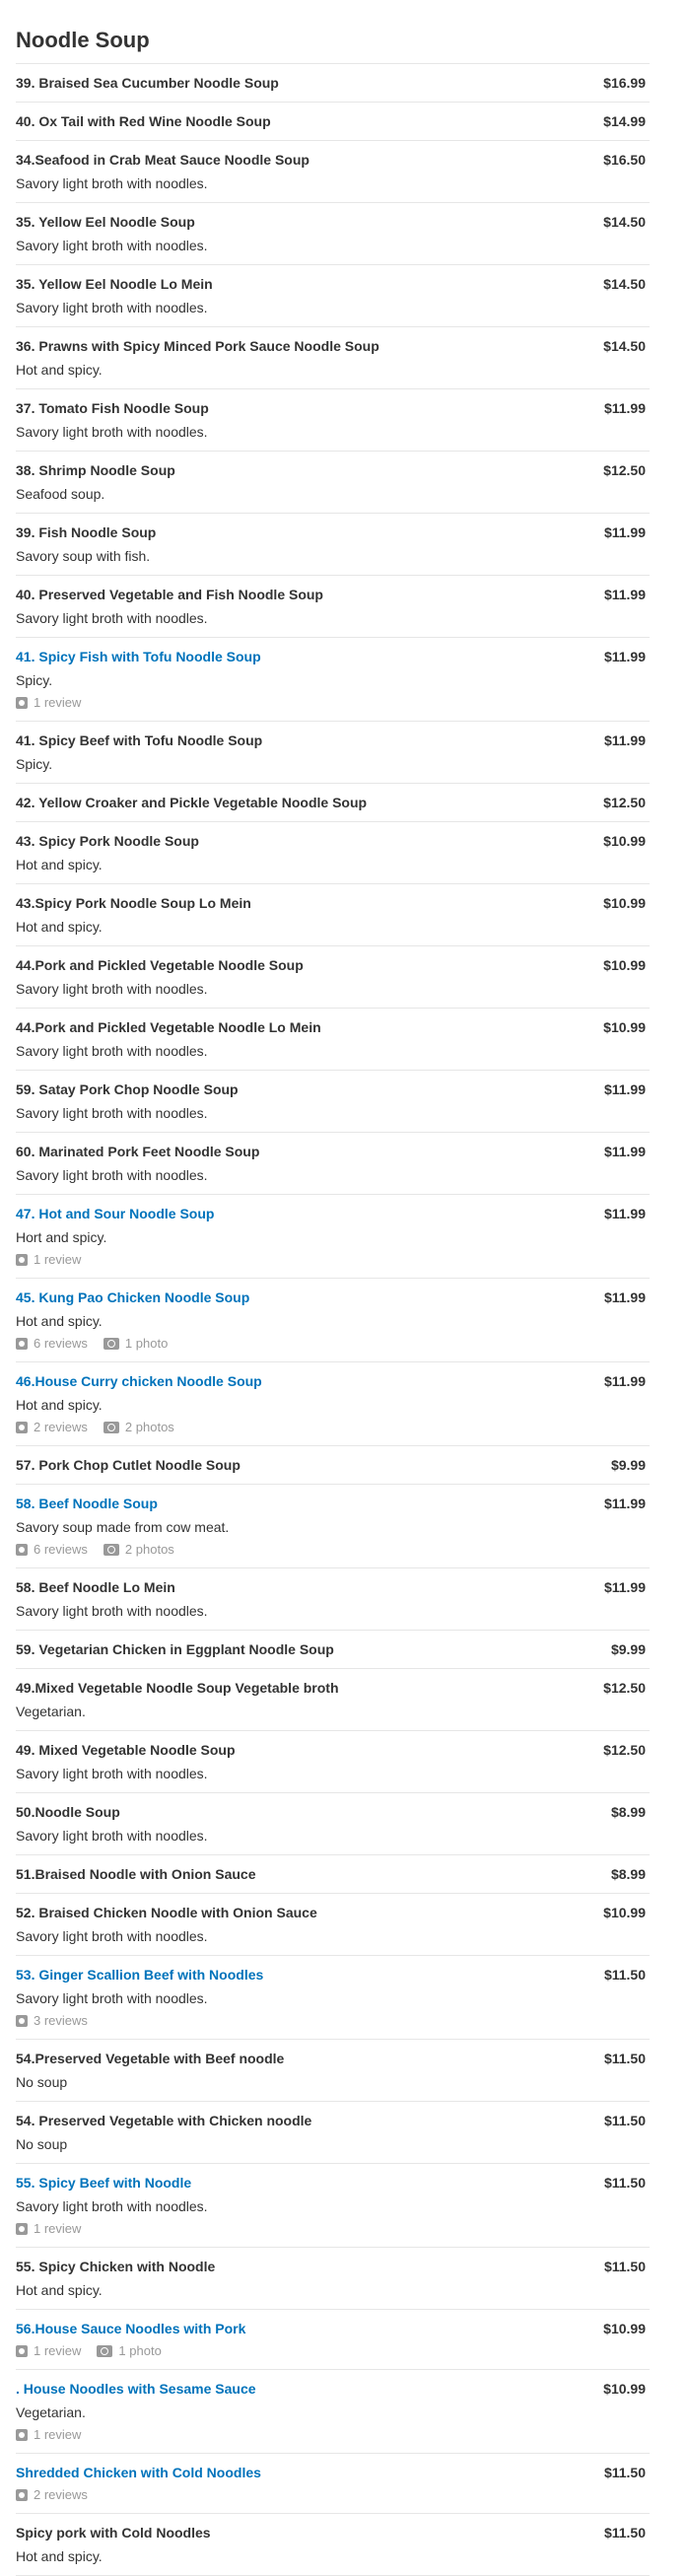  I want to click on menu-item-description: Seafood soup., so click(61, 494).